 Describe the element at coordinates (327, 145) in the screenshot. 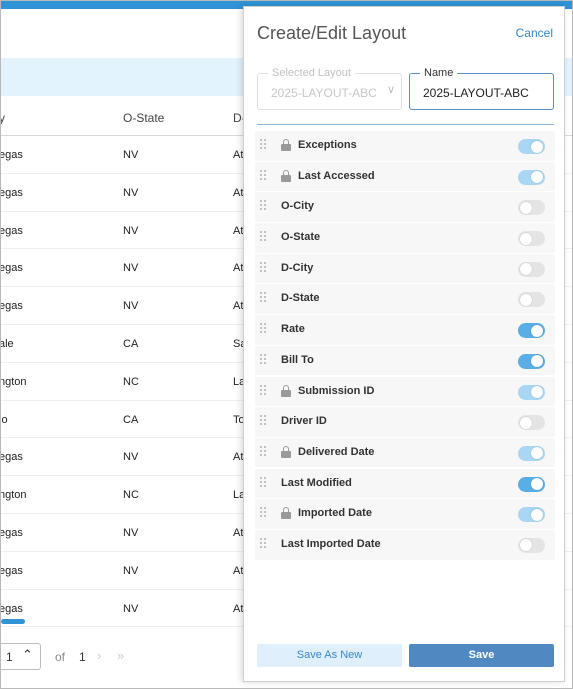

I see `layout-field-label: Exceptions` at that location.